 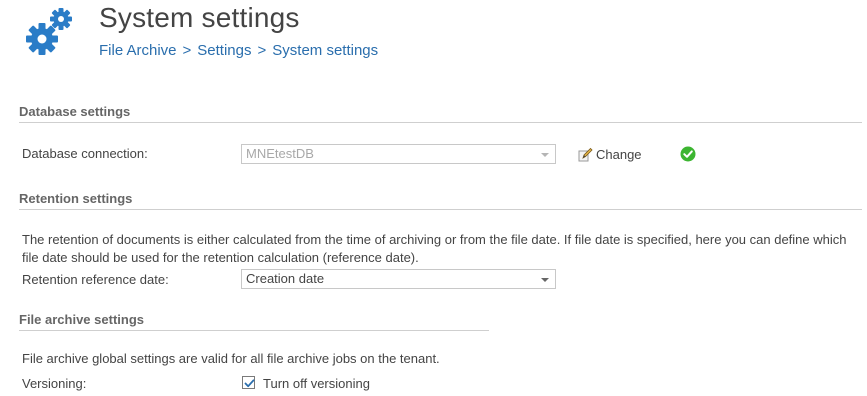 What do you see at coordinates (95, 279) in the screenshot?
I see `retention-reference-label: Retention reference date:` at bounding box center [95, 279].